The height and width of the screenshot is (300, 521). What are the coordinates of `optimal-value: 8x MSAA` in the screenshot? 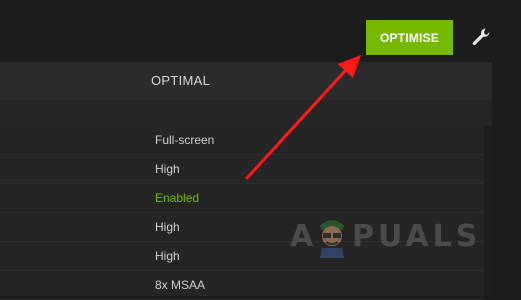 It's located at (180, 285).